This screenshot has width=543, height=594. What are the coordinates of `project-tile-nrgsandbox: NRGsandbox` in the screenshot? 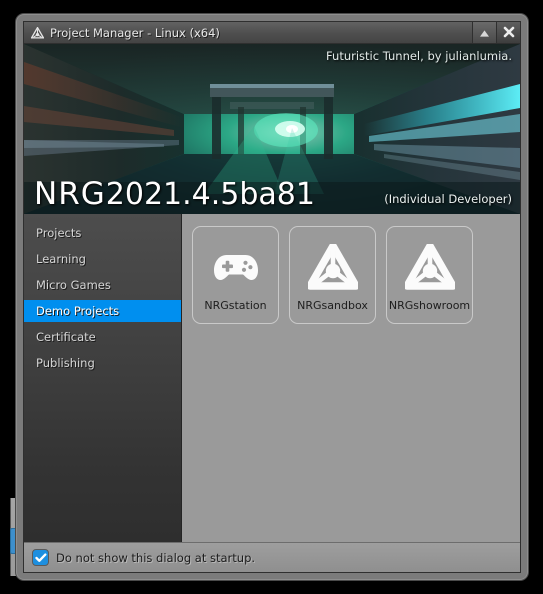 It's located at (332, 275).